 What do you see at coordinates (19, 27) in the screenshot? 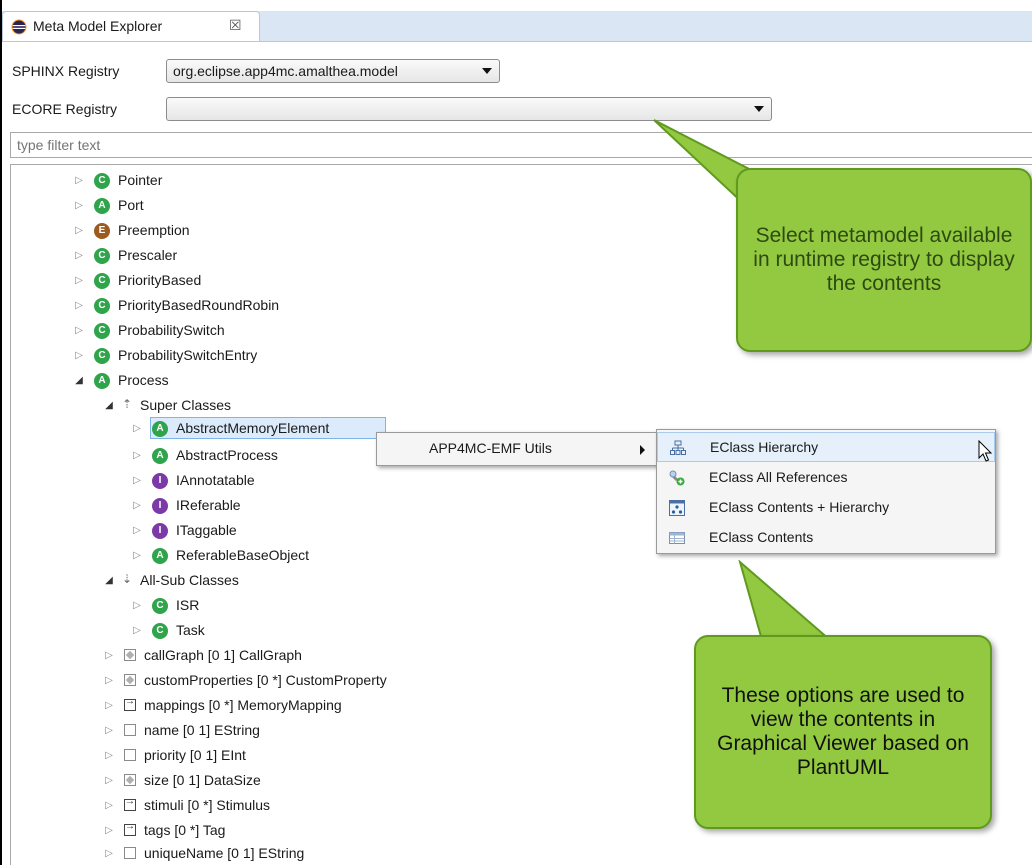
I see `eclipse-icon` at bounding box center [19, 27].